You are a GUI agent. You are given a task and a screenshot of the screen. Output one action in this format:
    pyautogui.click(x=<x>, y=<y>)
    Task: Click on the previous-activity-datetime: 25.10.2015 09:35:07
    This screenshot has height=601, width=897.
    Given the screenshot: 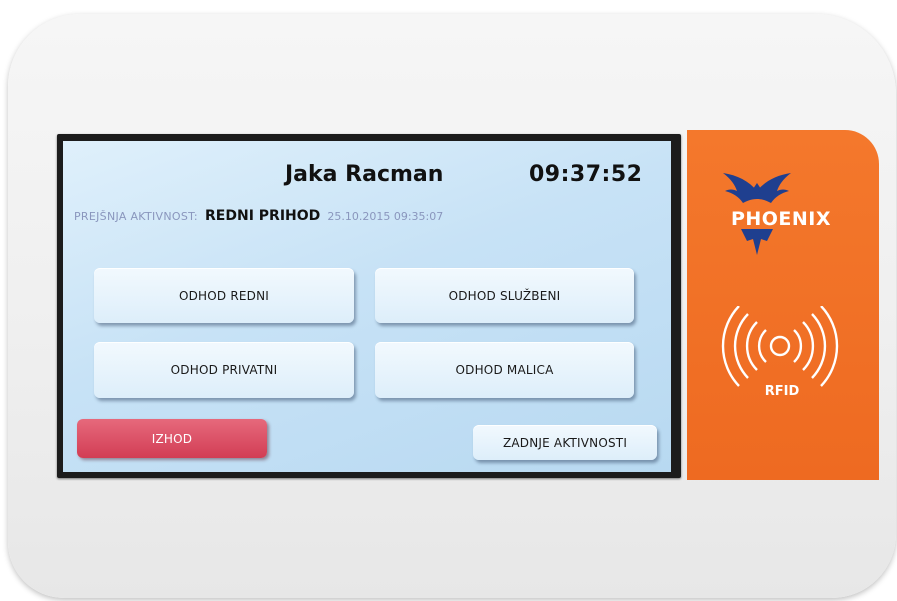 What is the action you would take?
    pyautogui.click(x=385, y=216)
    